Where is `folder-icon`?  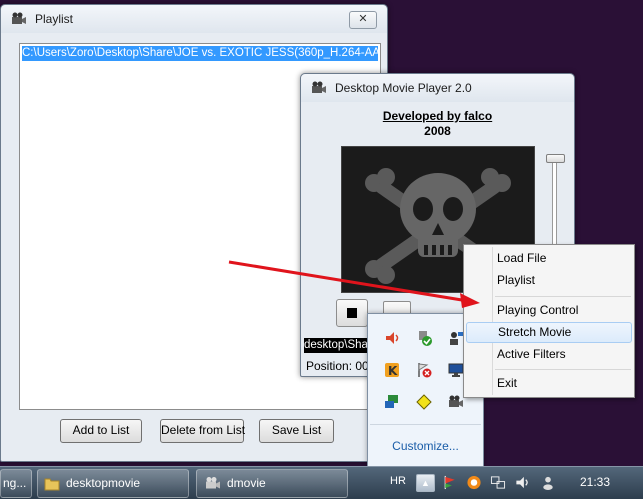
folder-icon is located at coordinates (52, 484).